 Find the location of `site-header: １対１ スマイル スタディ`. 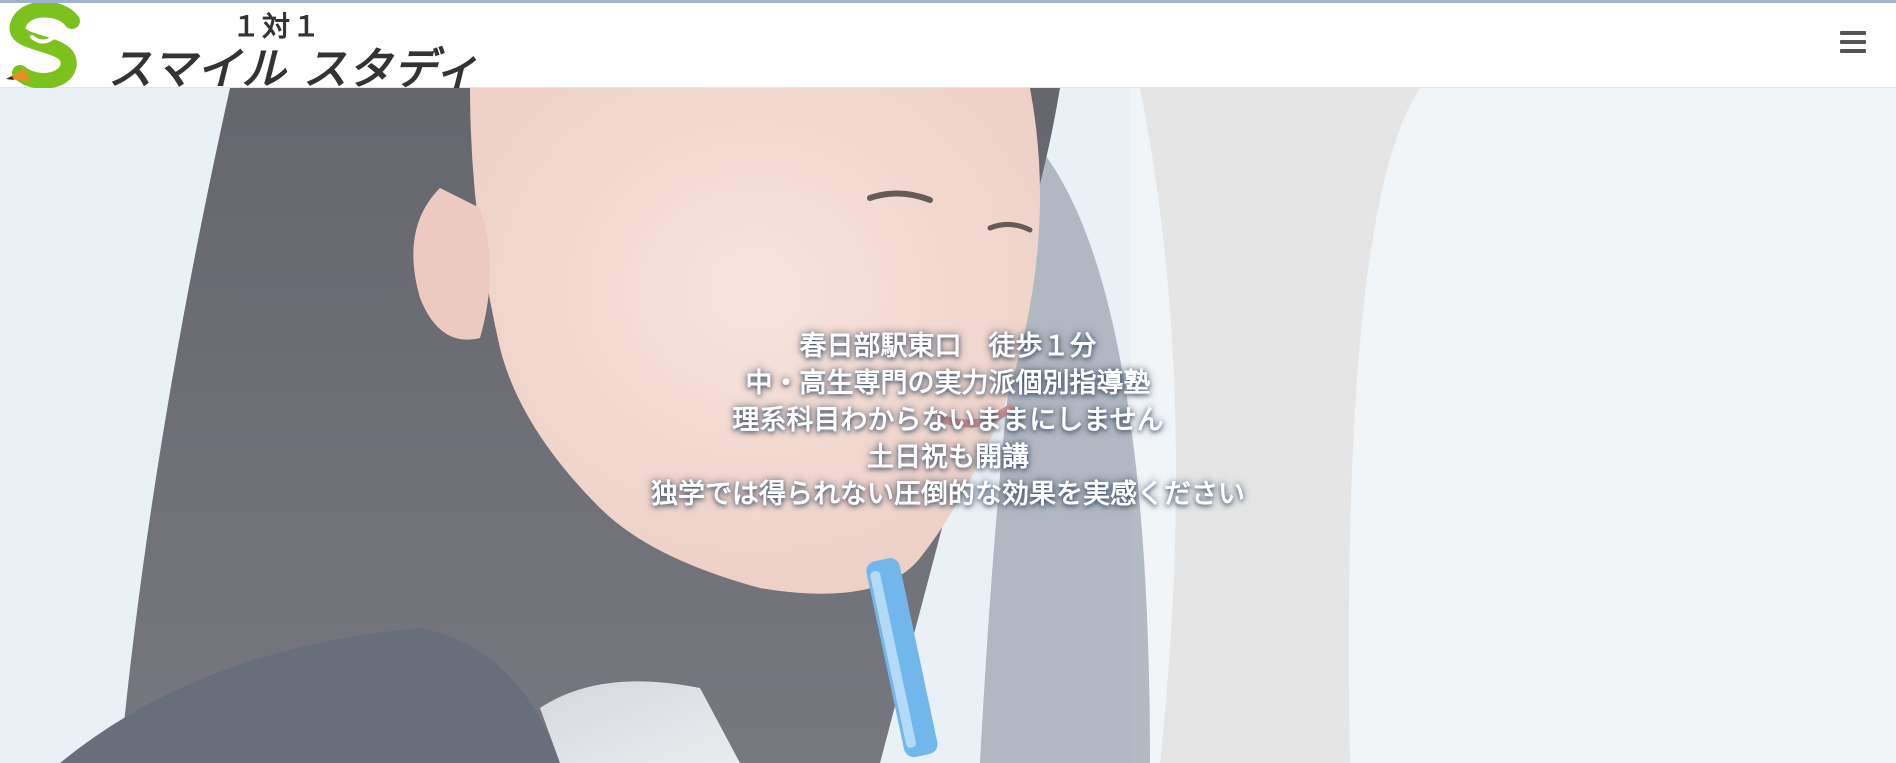

site-header: １対１ スマイル スタディ is located at coordinates (948, 49).